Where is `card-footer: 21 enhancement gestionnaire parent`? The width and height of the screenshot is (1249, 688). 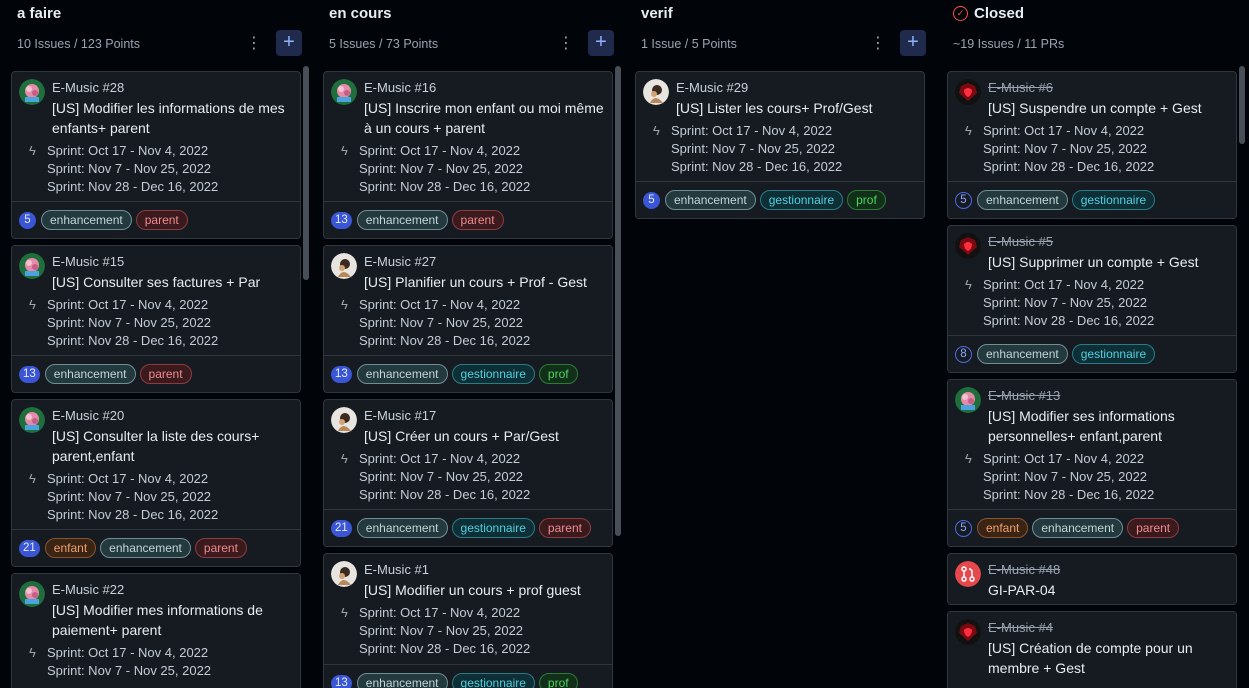
card-footer: 21 enhancement gestionnaire parent is located at coordinates (468, 527).